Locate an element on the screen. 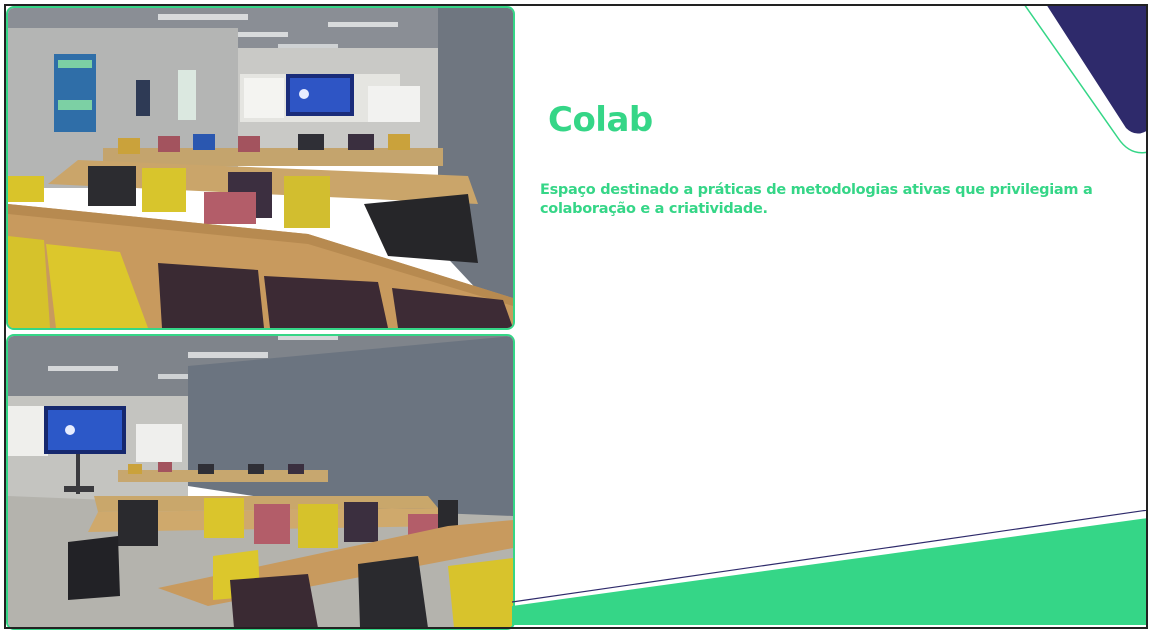 The image size is (1152, 633). corner-decoration is located at coordinates (1083, 81).